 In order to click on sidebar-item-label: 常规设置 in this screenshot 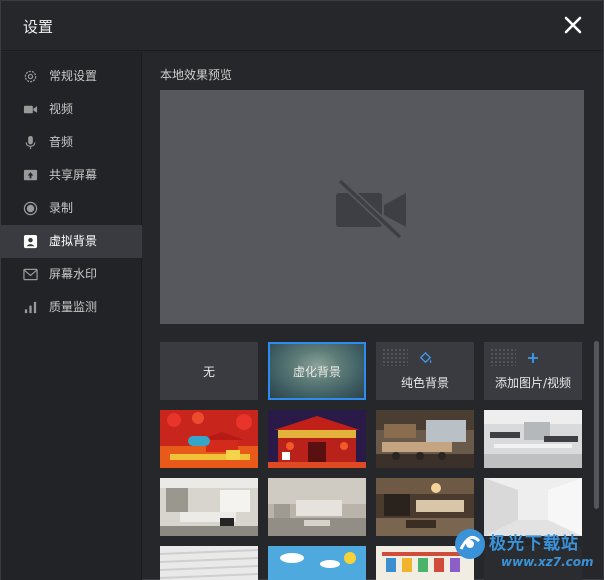, I will do `click(73, 76)`.